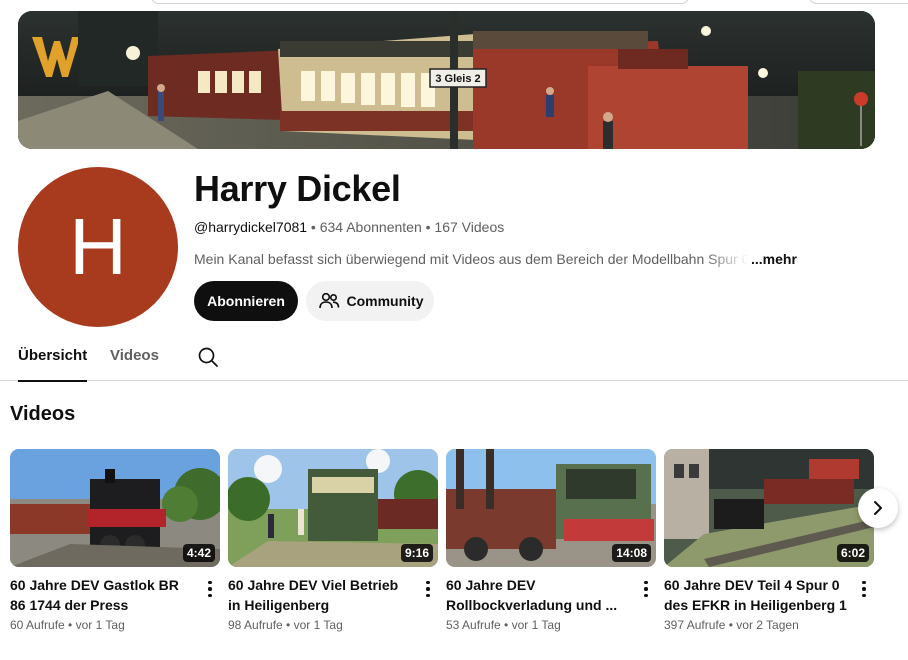 The width and height of the screenshot is (908, 660). Describe the element at coordinates (457, 79) in the screenshot. I see `banner-track-sign: 3 Gleis 2` at that location.